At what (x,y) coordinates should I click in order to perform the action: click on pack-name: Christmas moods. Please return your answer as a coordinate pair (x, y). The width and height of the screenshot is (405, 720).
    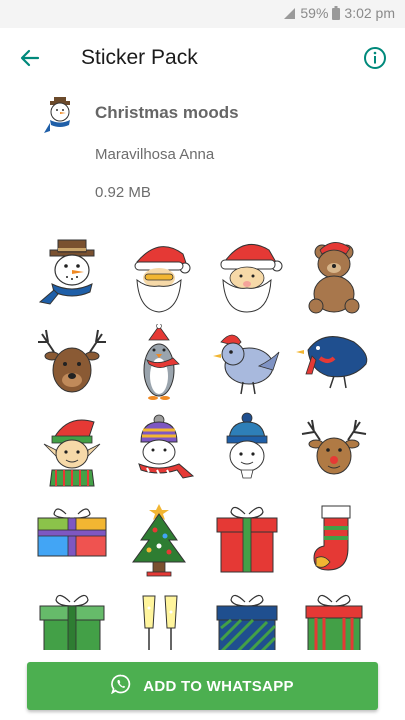
    Looking at the image, I should click on (167, 112).